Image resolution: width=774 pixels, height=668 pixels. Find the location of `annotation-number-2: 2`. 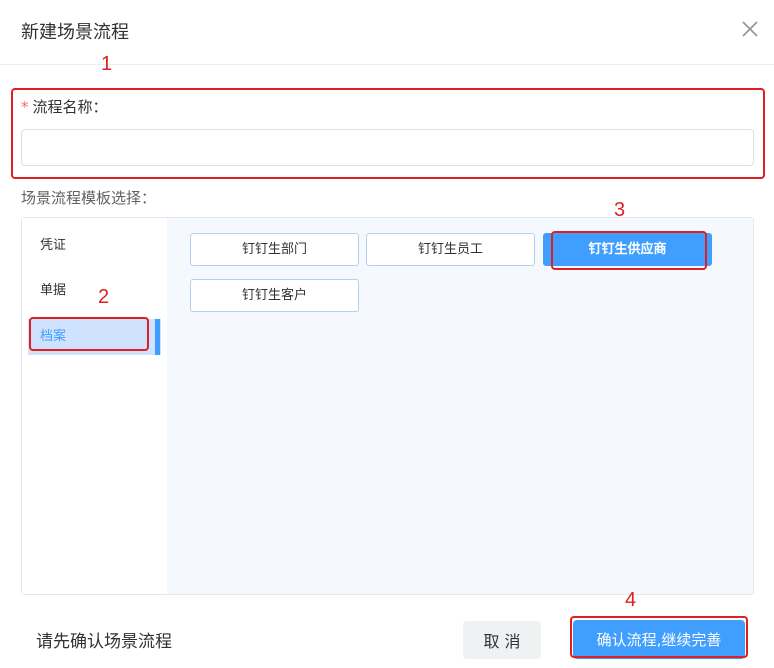

annotation-number-2: 2 is located at coordinates (104, 297).